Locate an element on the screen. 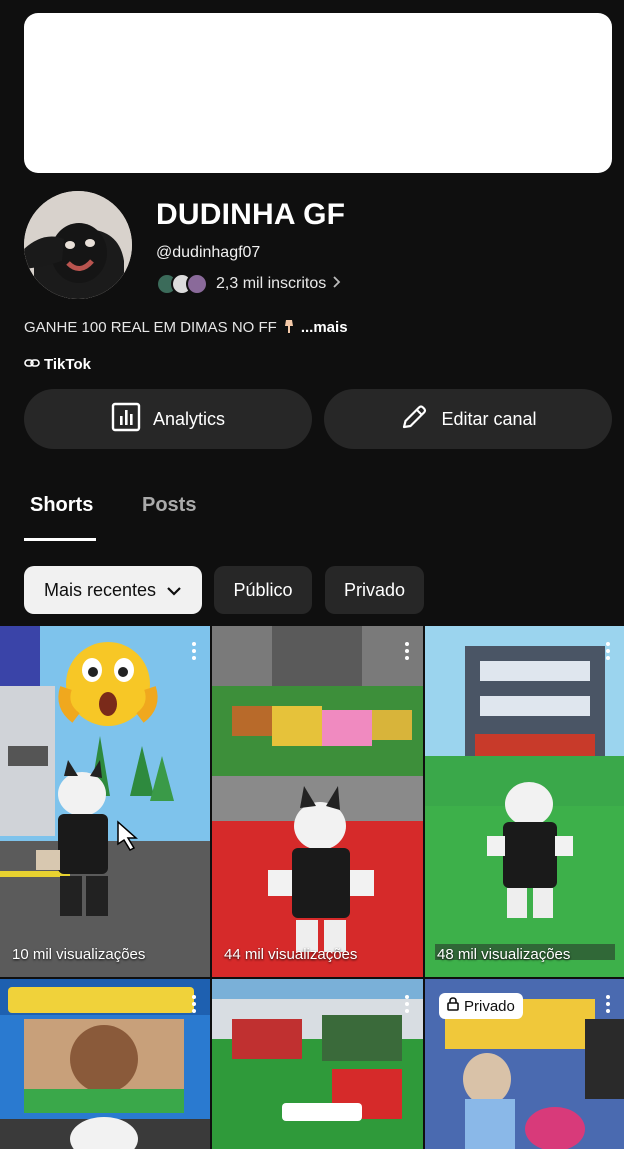  channel-handle: @dudinhagf07 is located at coordinates (208, 252).